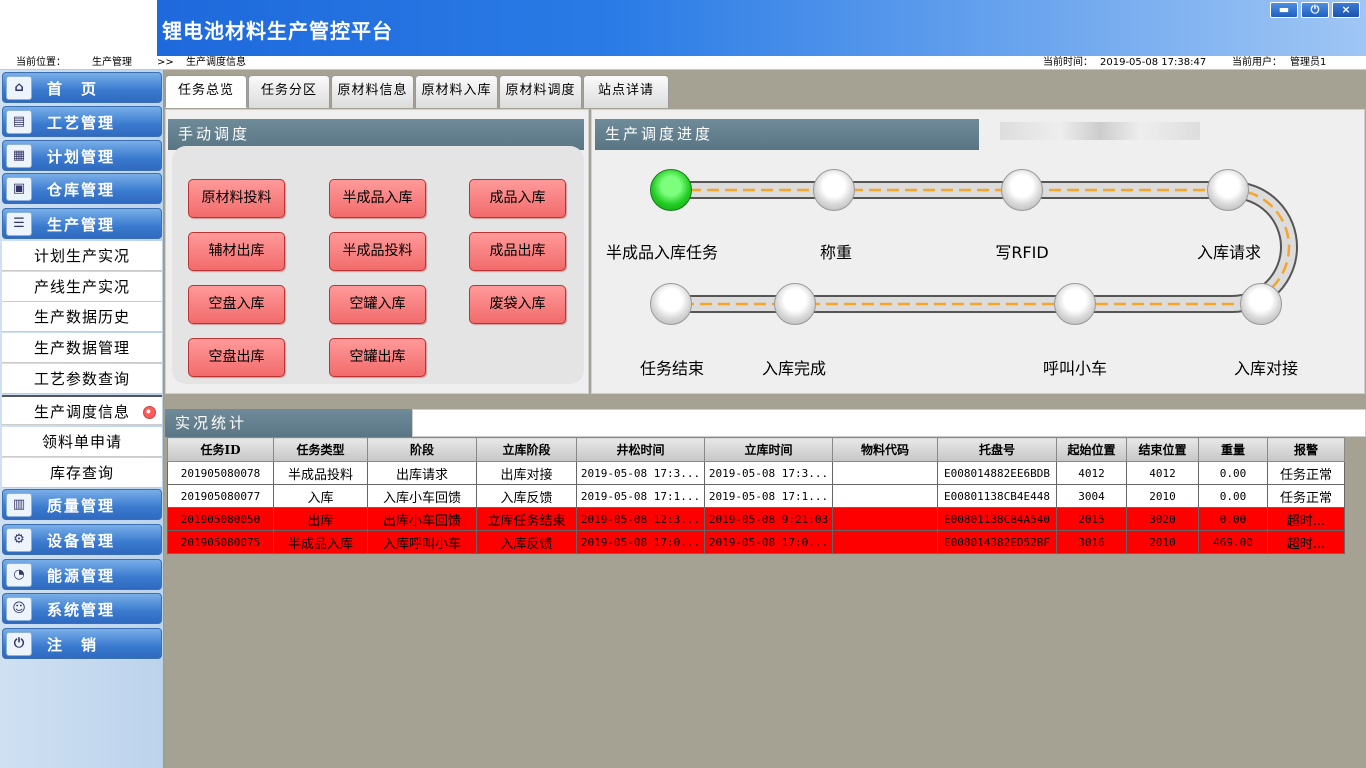 This screenshot has height=768, width=1366. What do you see at coordinates (82, 504) in the screenshot?
I see `nav-quality: ▥ 质量管理` at bounding box center [82, 504].